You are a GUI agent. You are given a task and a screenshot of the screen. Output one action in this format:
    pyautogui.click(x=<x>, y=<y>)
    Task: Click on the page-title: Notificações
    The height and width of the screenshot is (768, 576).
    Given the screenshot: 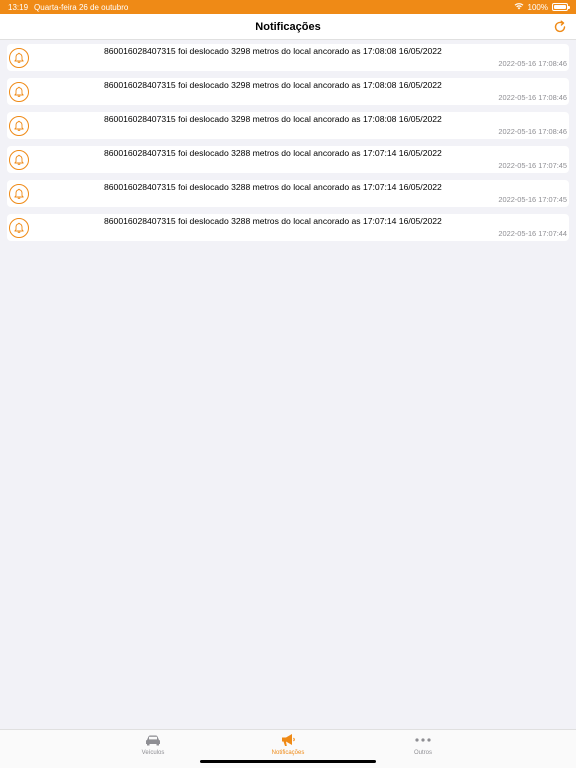 What is the action you would take?
    pyautogui.click(x=288, y=26)
    